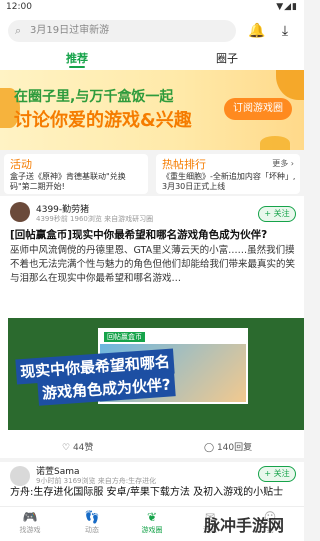 The height and width of the screenshot is (541, 320). I want to click on footprint-icon: 👣, so click(92, 517).